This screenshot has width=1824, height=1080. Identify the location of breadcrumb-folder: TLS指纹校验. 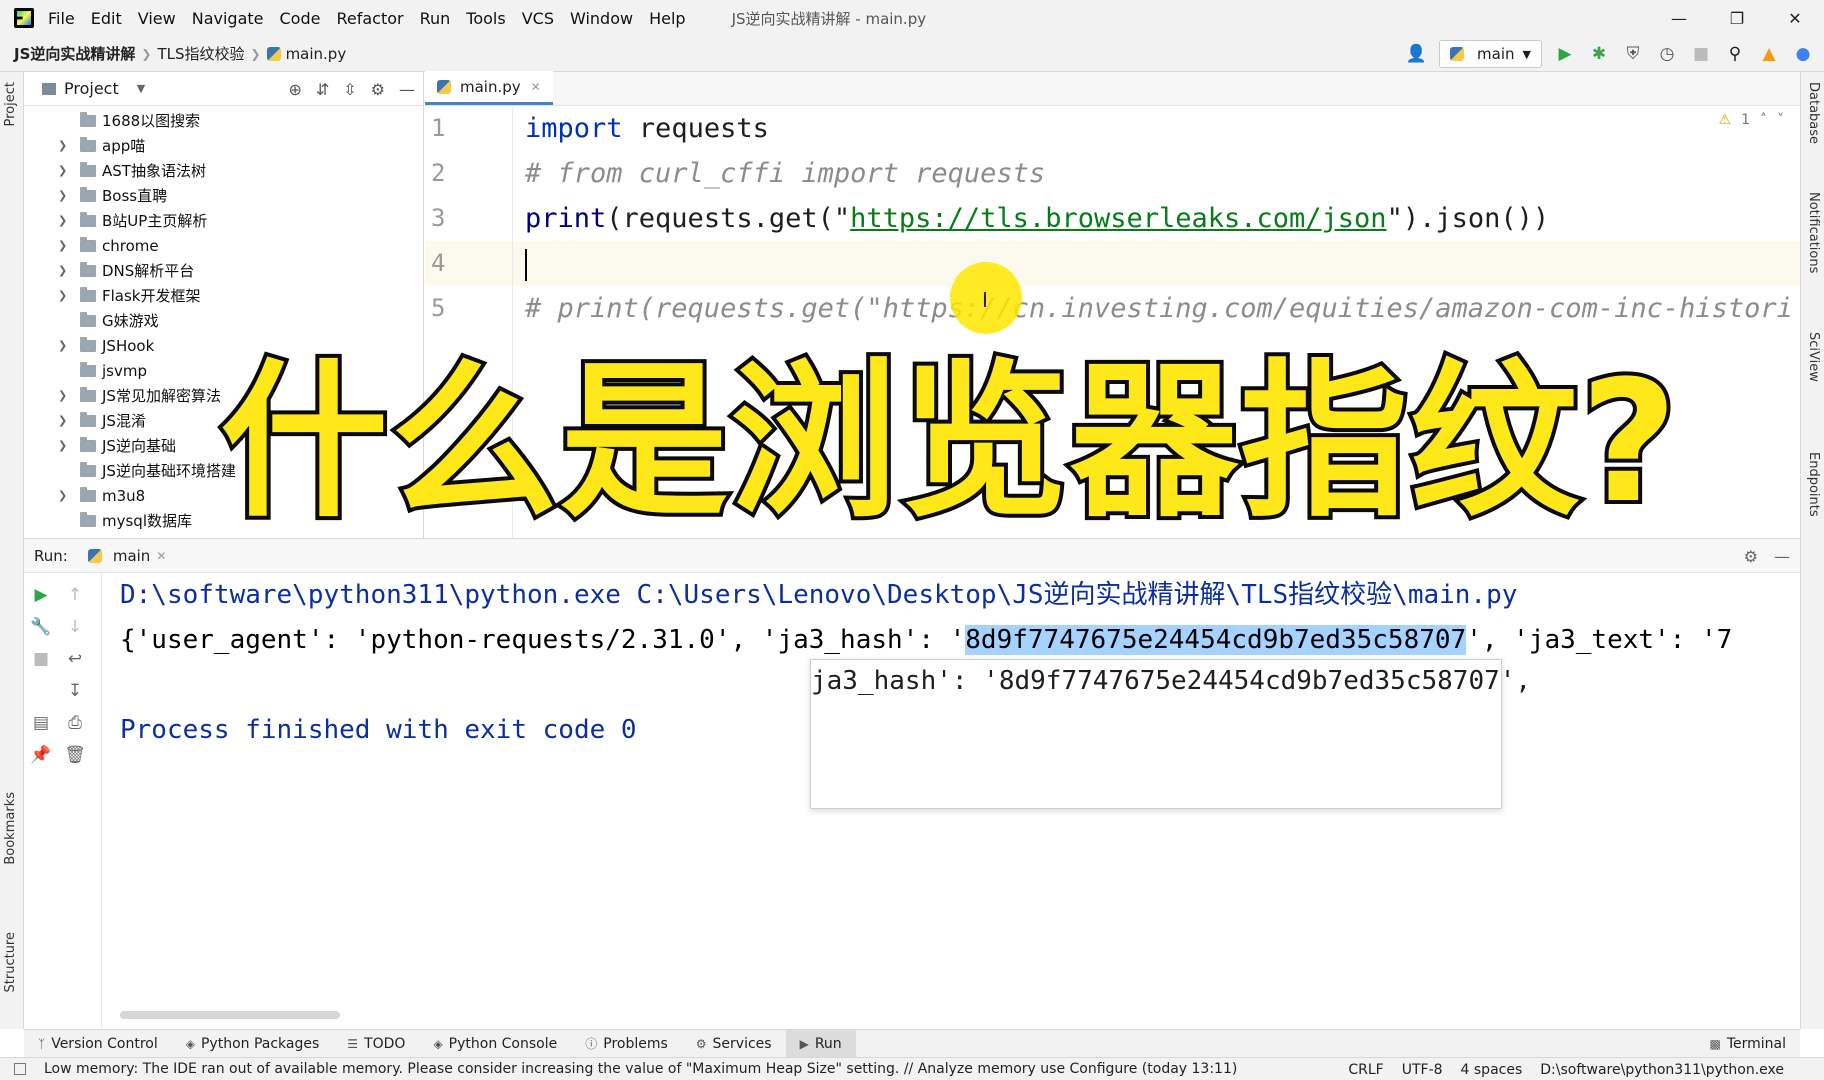
(200, 53).